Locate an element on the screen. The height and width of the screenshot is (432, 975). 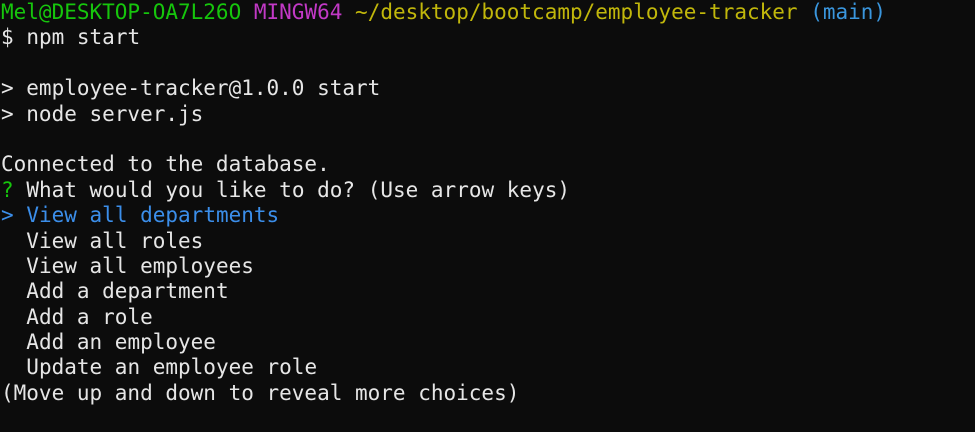
selection-pointer-icon: > is located at coordinates (7, 215).